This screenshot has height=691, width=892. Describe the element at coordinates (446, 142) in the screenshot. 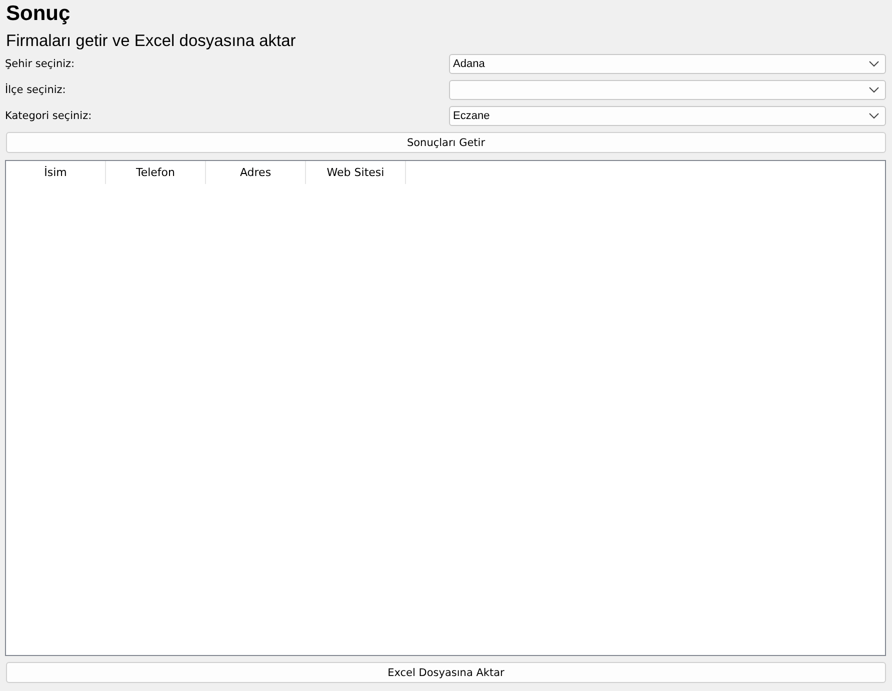

I see `fetch-button: Sonuçları Getir` at that location.